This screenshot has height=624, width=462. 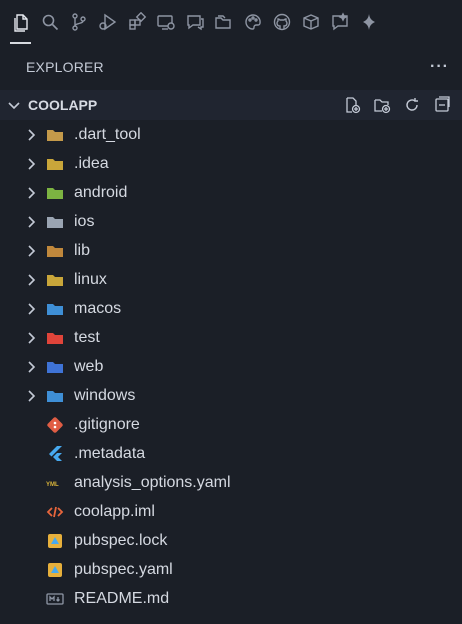 I want to click on tree-folder-row: lib, so click(x=231, y=250).